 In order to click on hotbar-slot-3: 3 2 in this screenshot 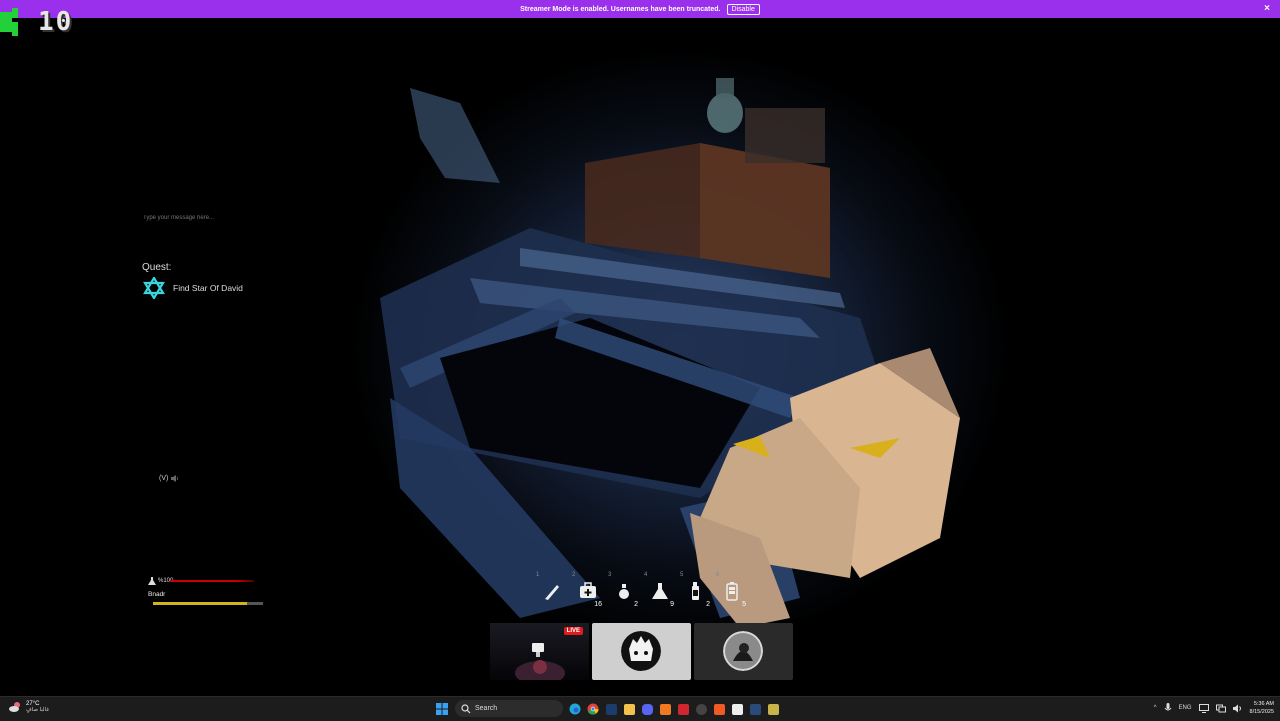, I will do `click(623, 590)`.